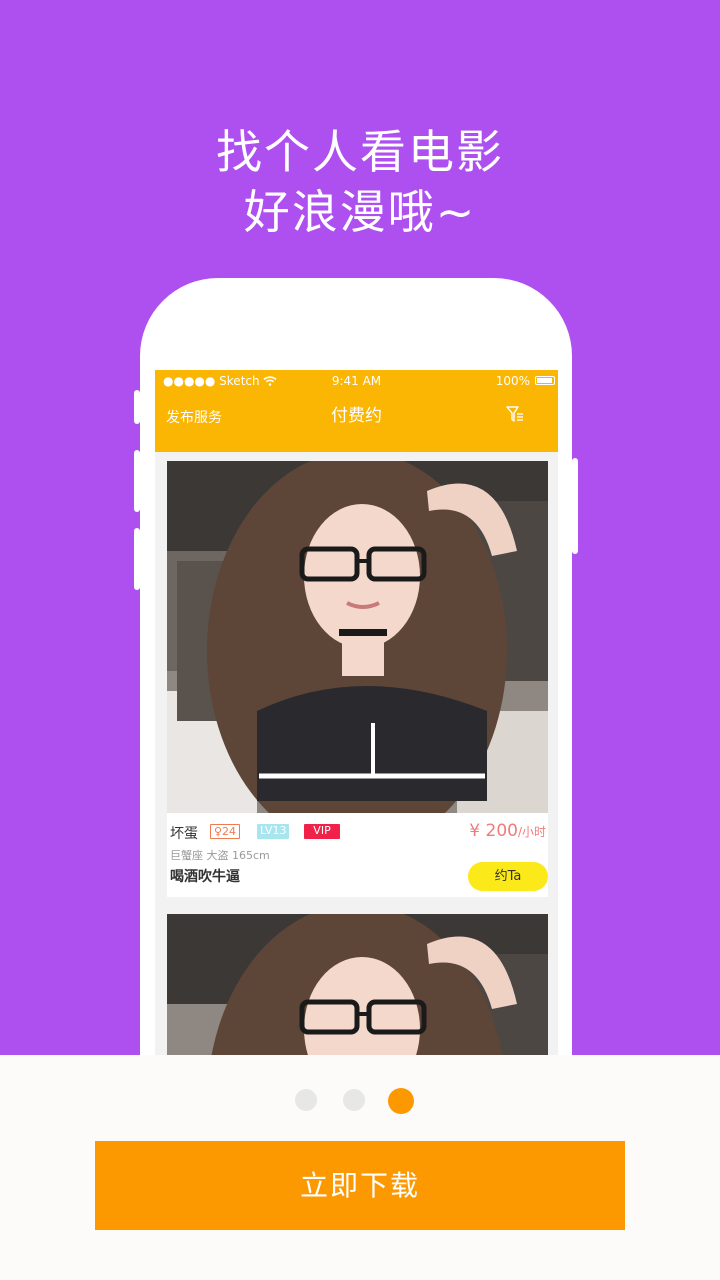 The height and width of the screenshot is (1280, 720). Describe the element at coordinates (545, 380) in the screenshot. I see `battery-icon` at that location.